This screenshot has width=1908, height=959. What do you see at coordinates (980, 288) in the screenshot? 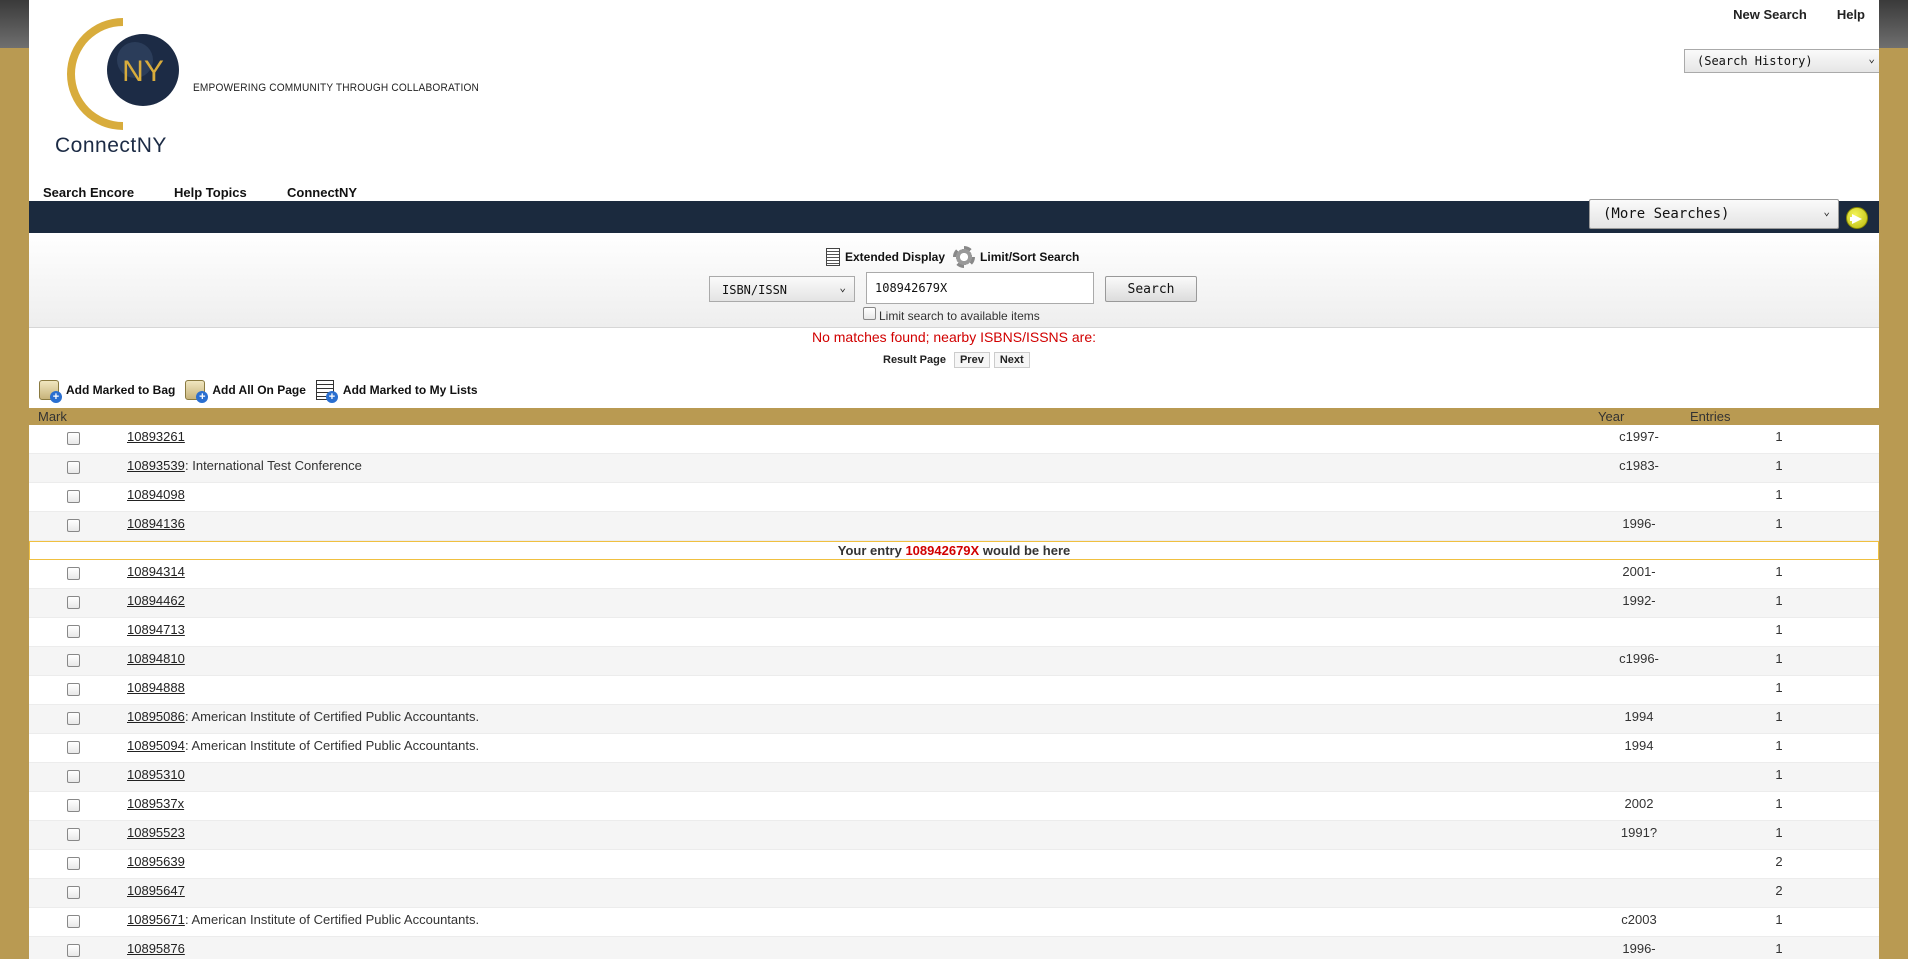
I see `search-input` at bounding box center [980, 288].